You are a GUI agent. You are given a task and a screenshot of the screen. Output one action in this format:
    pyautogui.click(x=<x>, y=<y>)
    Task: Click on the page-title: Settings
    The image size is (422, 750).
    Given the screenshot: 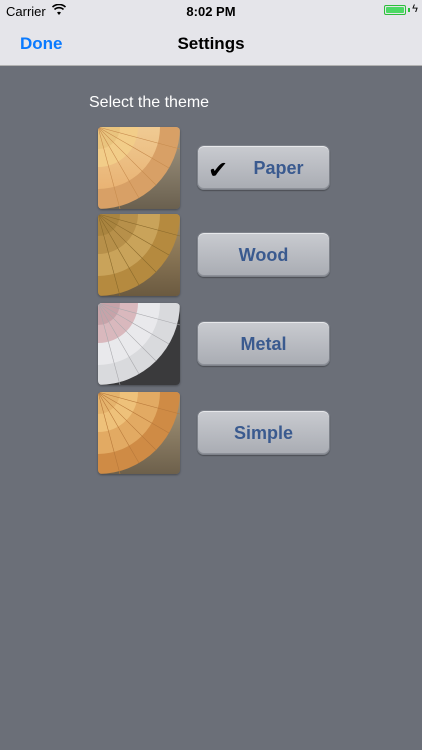 What is the action you would take?
    pyautogui.click(x=211, y=43)
    